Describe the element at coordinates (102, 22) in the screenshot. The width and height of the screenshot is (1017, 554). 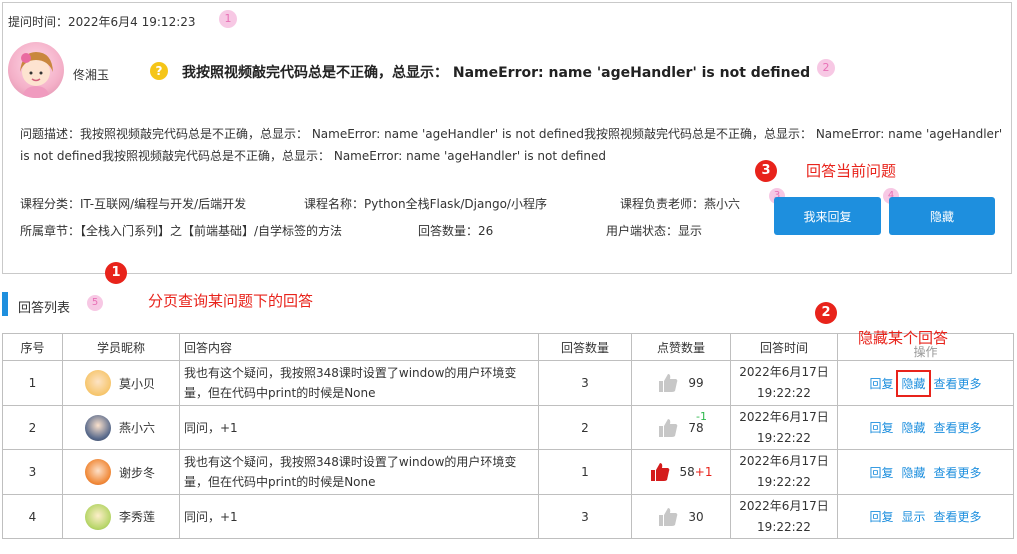
I see `asked-time: 提问时间：2022年6月4 19:12:23` at that location.